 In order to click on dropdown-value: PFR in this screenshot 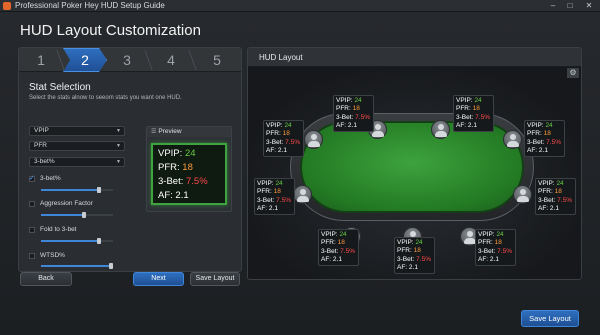, I will do `click(40, 145)`.